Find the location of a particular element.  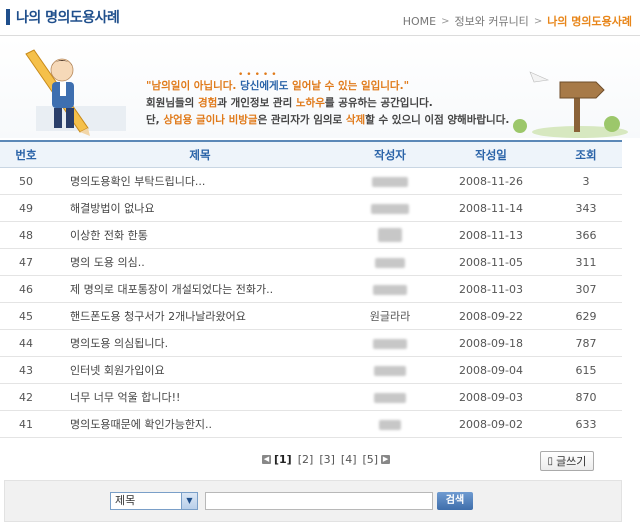

row-views: 366 is located at coordinates (586, 235).